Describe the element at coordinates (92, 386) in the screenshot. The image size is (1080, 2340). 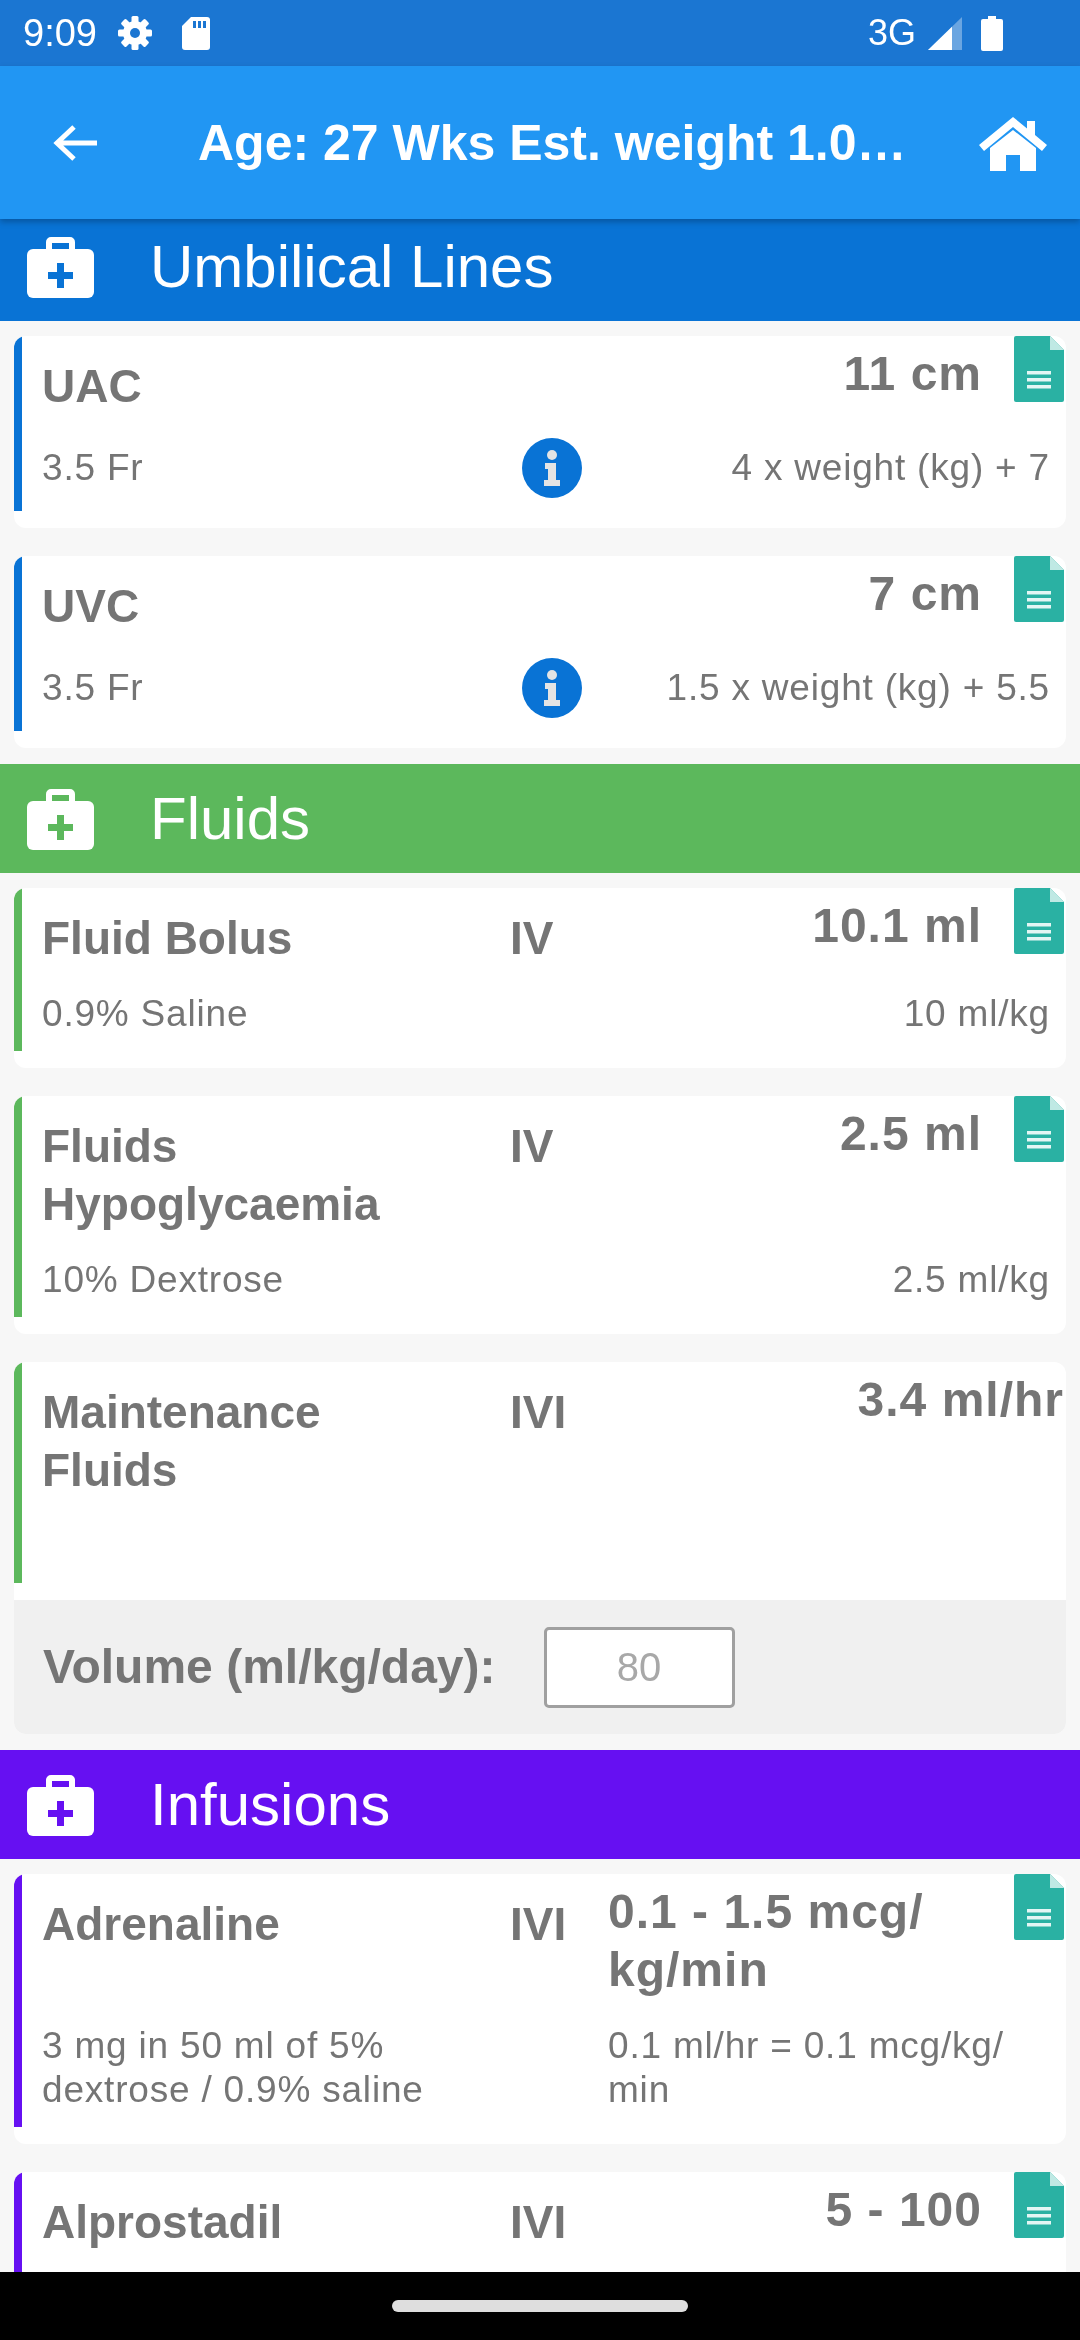
I see `item-name: UAC` at that location.